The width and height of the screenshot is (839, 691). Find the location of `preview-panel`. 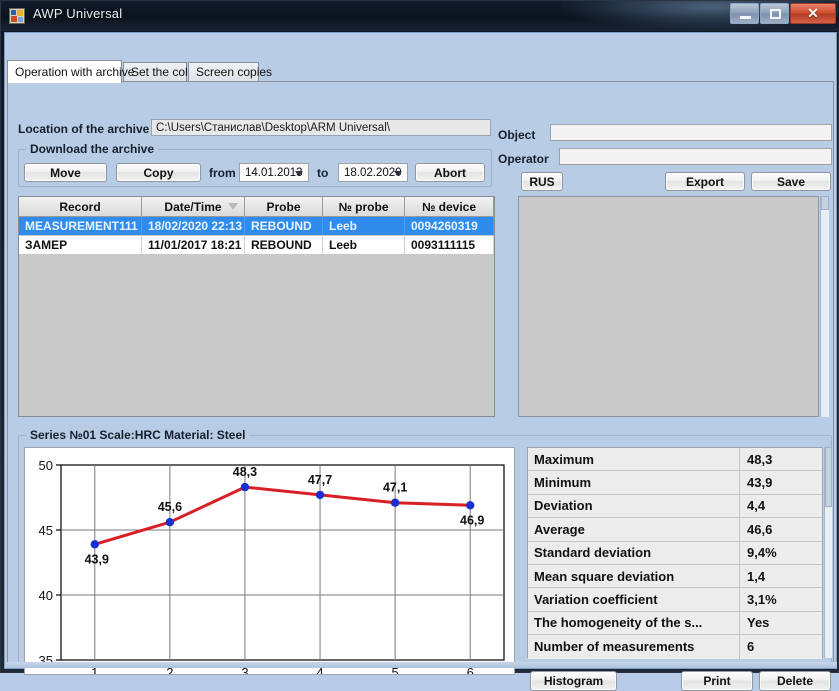

preview-panel is located at coordinates (668, 306).